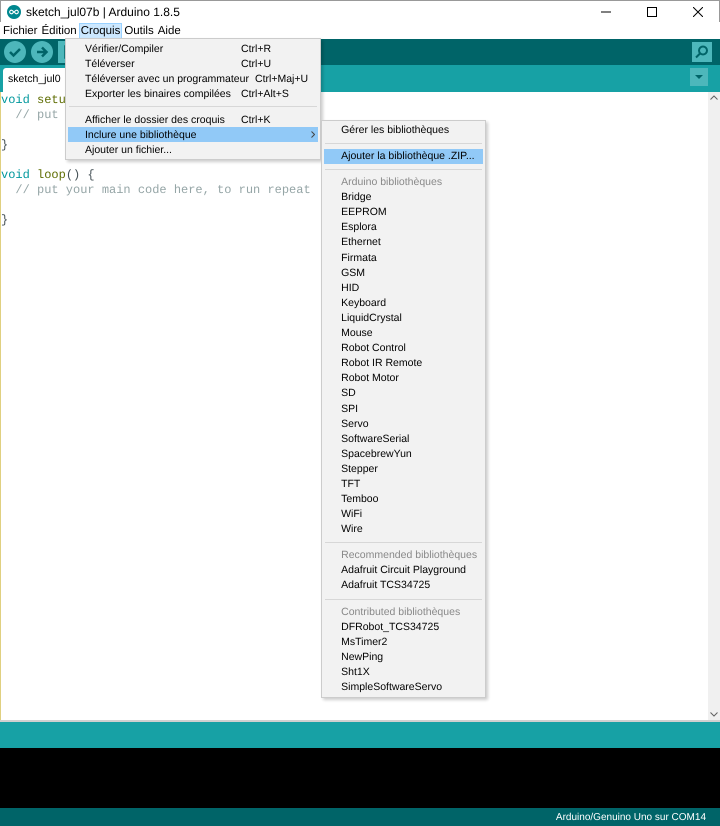 The width and height of the screenshot is (720, 826). I want to click on menu-item: Keyboard, so click(403, 303).